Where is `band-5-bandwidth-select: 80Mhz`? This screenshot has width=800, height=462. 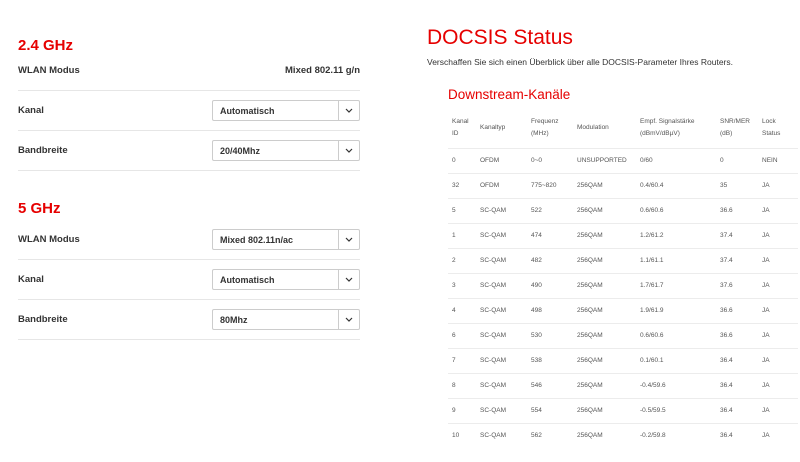
band-5-bandwidth-select: 80Mhz is located at coordinates (286, 319).